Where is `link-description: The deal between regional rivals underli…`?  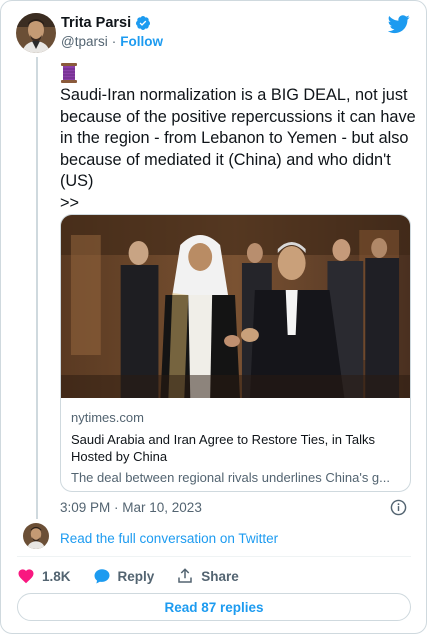
link-description: The deal between regional rivals underli… is located at coordinates (231, 477).